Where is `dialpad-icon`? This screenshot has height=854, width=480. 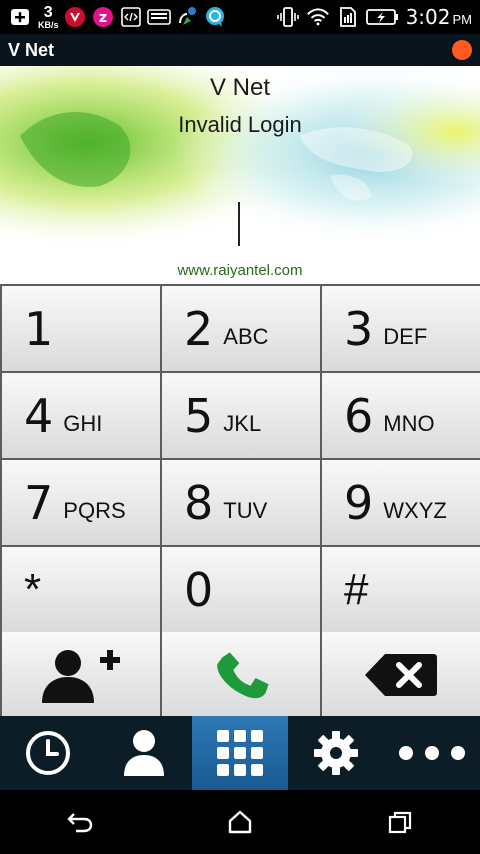
dialpad-icon is located at coordinates (240, 753).